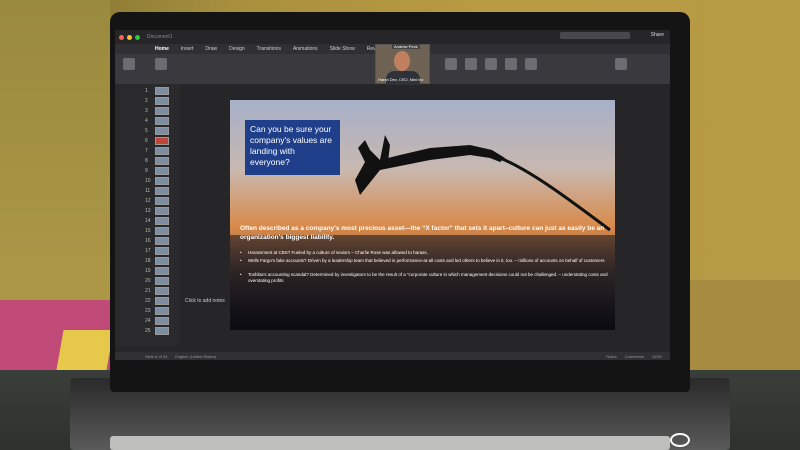 The height and width of the screenshot is (450, 800). What do you see at coordinates (148, 261) in the screenshot?
I see `thumbnail-number: 18` at bounding box center [148, 261].